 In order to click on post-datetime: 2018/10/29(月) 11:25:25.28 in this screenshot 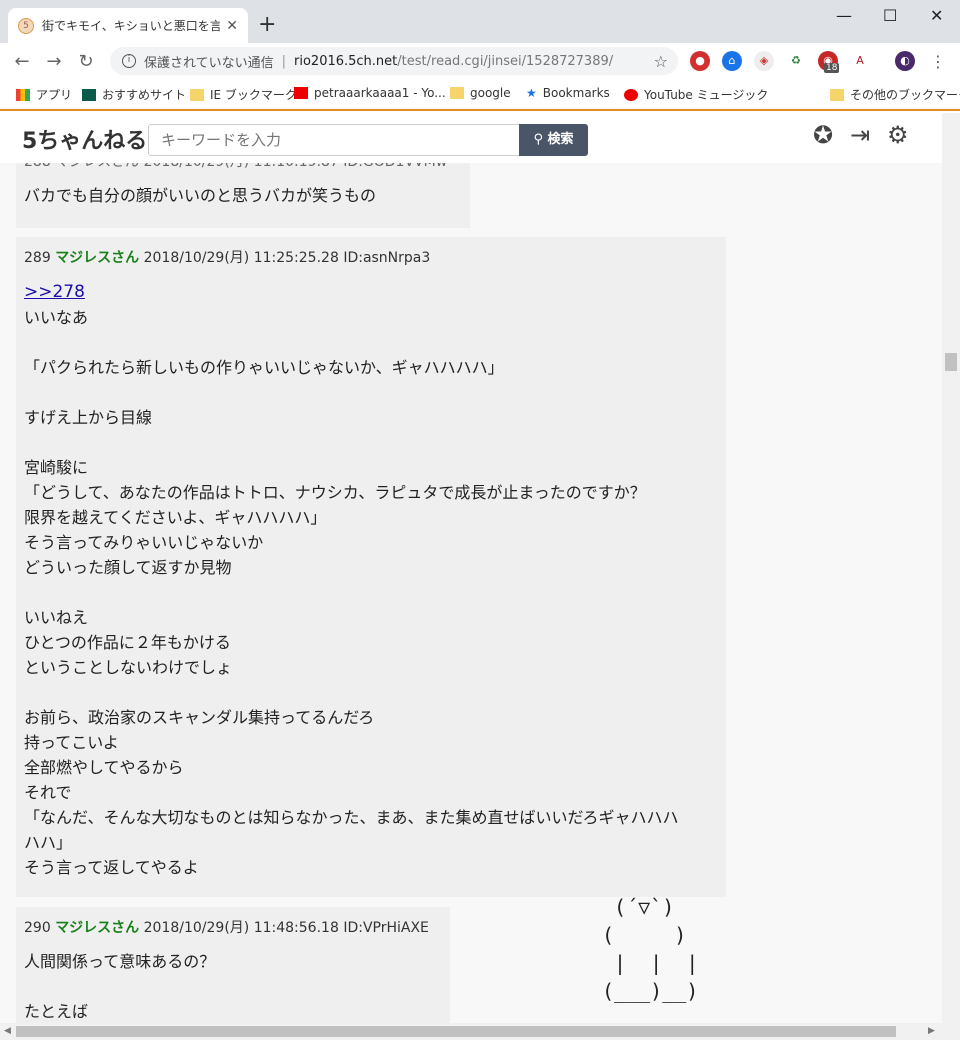, I will do `click(241, 258)`.